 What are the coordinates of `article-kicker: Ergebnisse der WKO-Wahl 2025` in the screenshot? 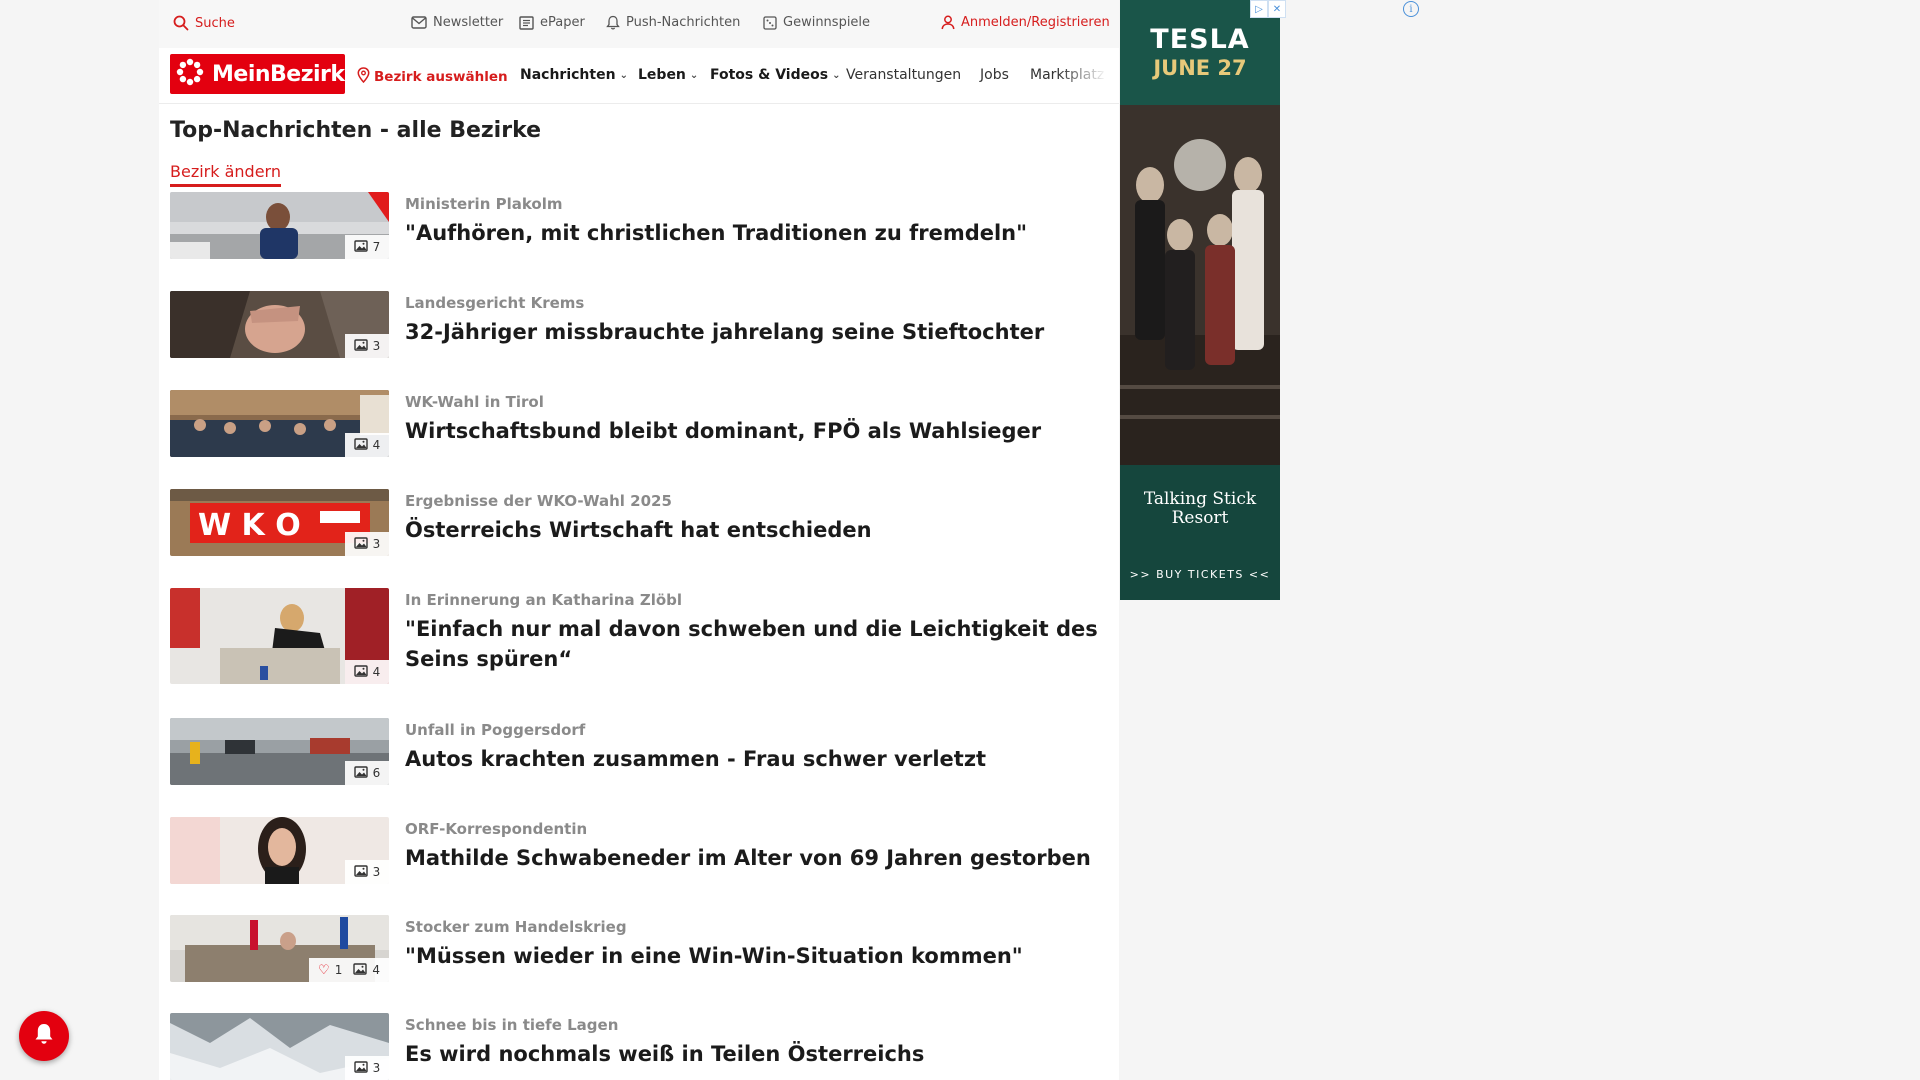 It's located at (538, 501).